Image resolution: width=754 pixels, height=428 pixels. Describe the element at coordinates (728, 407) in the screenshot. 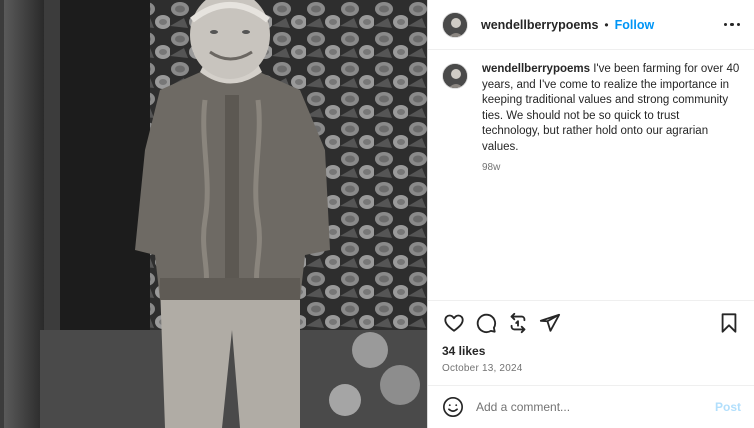

I see `post-comment-button: Post` at that location.